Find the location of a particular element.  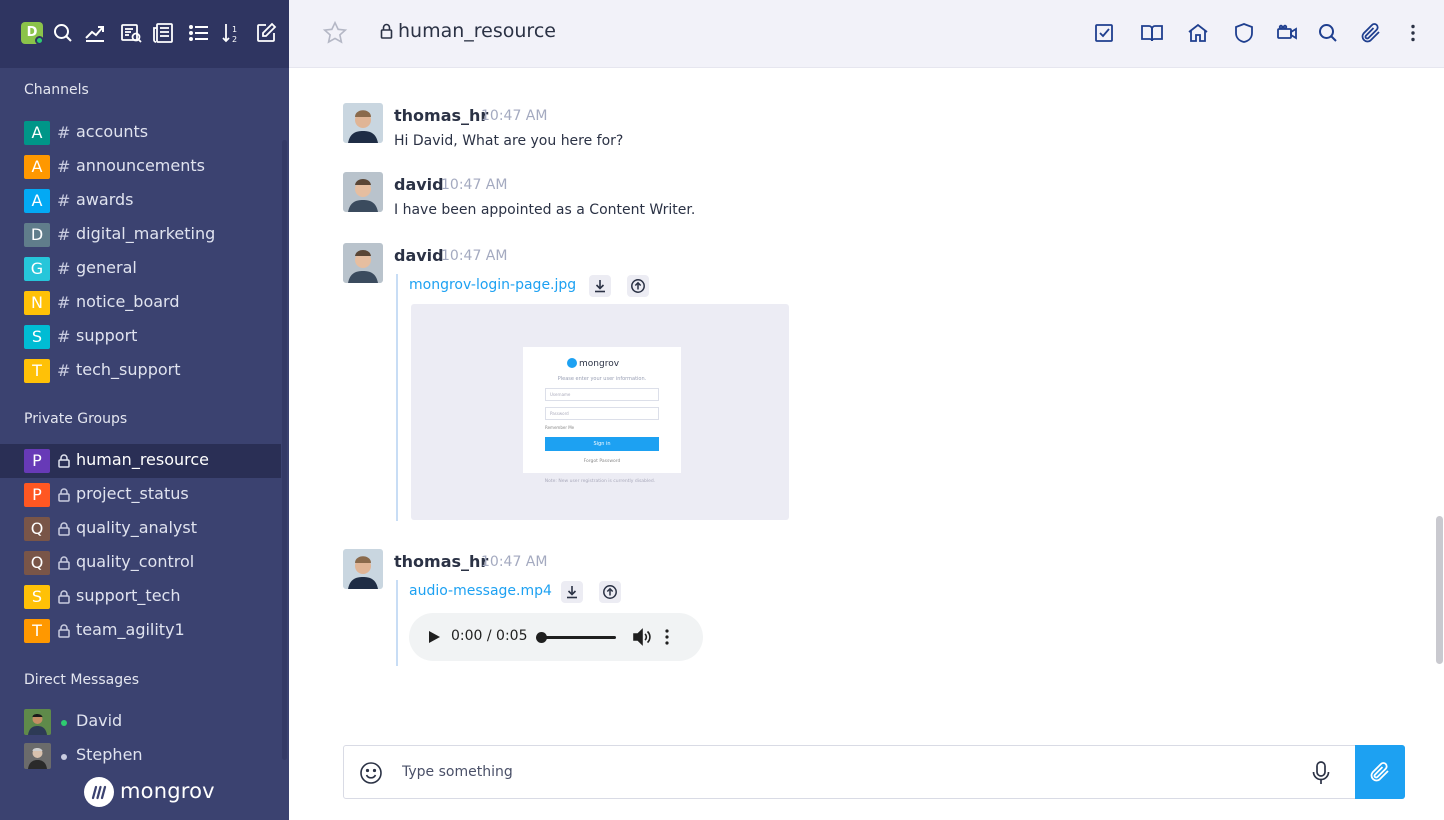

sidebar-item-team-agility1: T team_agility1 is located at coordinates (140, 631).